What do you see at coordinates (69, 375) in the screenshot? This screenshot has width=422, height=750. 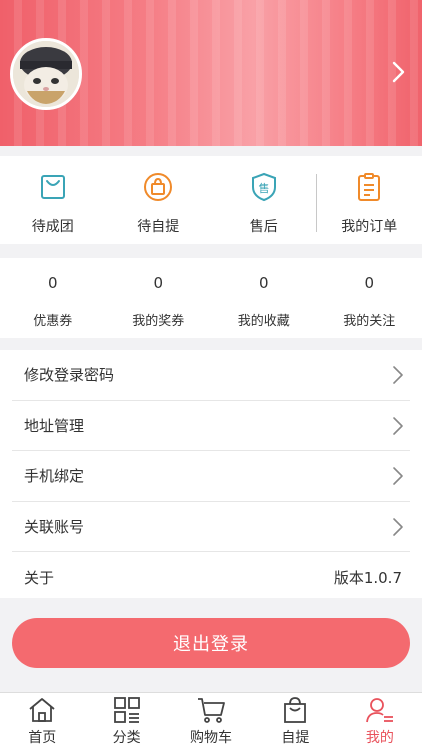 I see `settings-item-label: 修改登录密码` at bounding box center [69, 375].